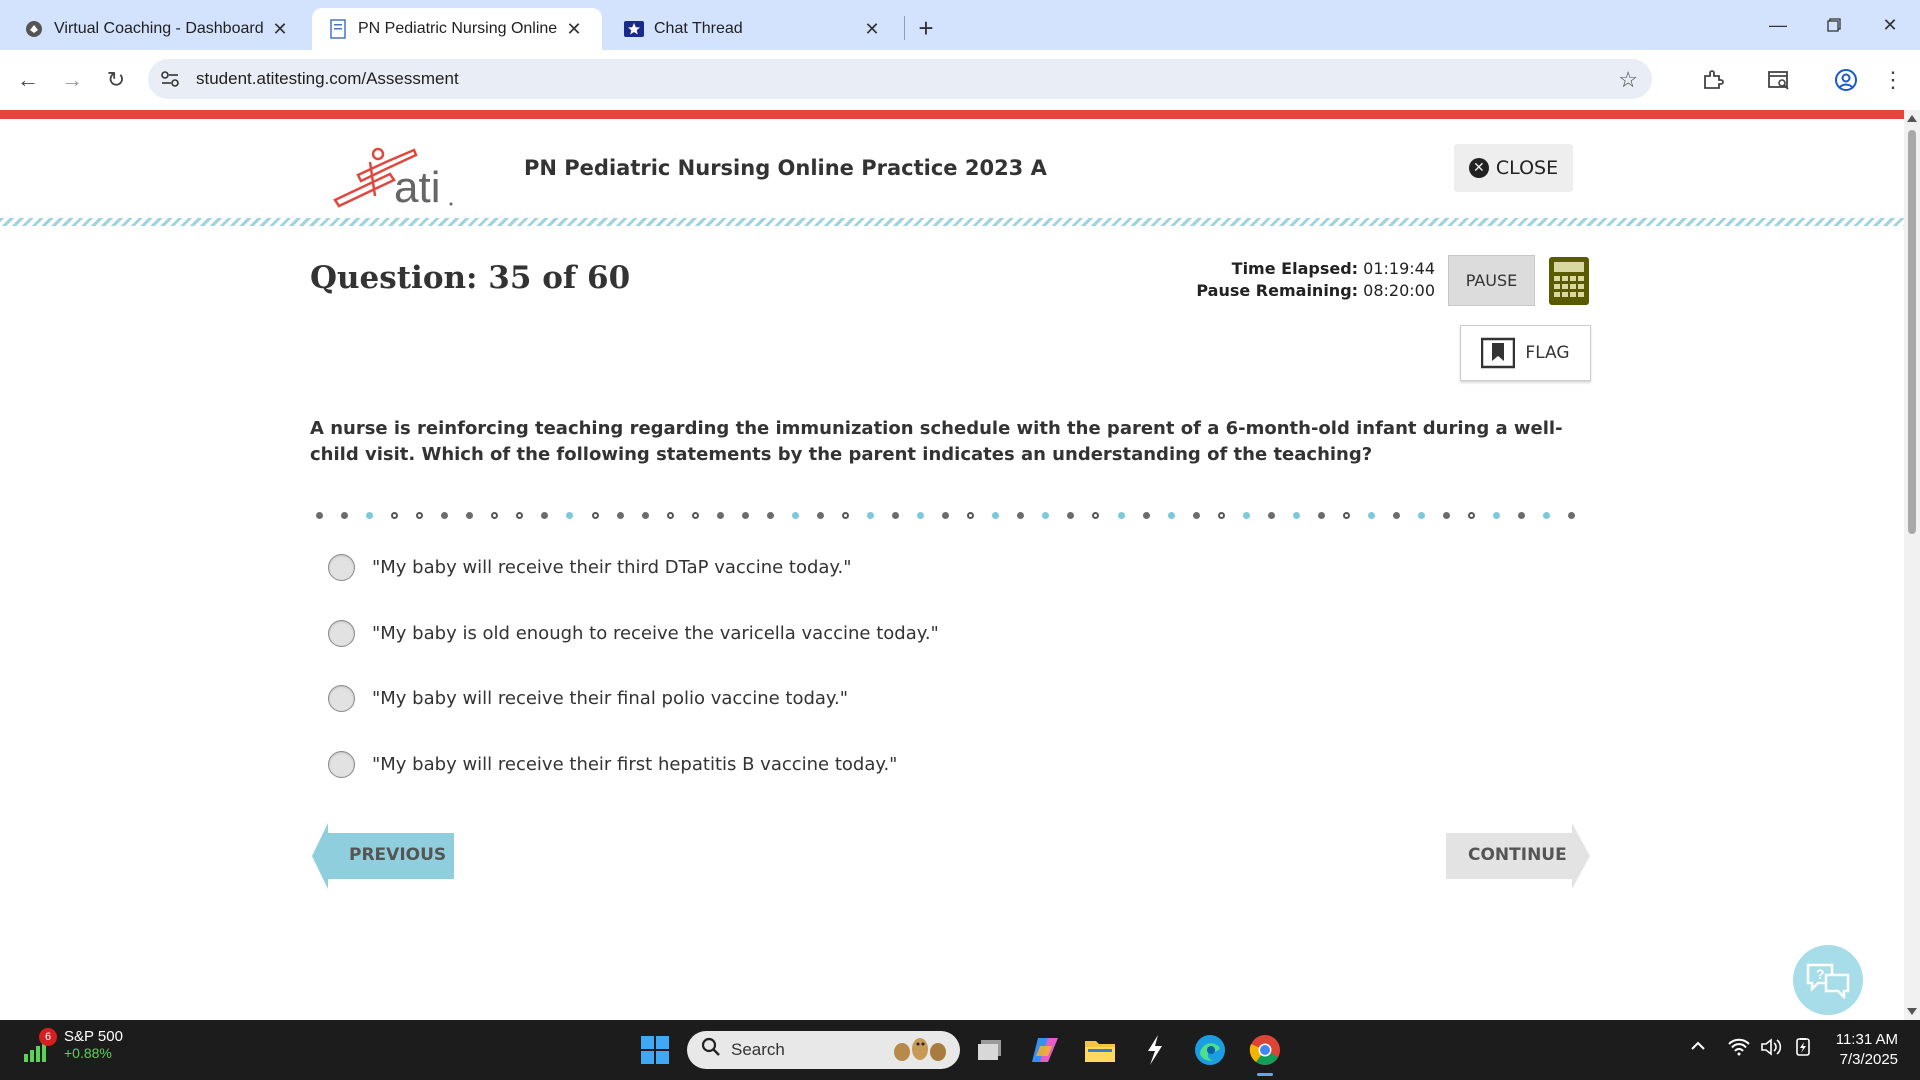 The width and height of the screenshot is (1920, 1080). I want to click on file-explorer-icon, so click(1100, 1050).